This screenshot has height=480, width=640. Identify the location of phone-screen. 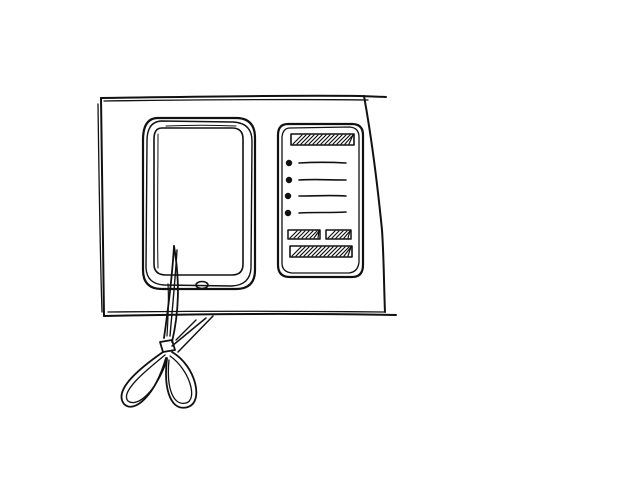
(198, 200).